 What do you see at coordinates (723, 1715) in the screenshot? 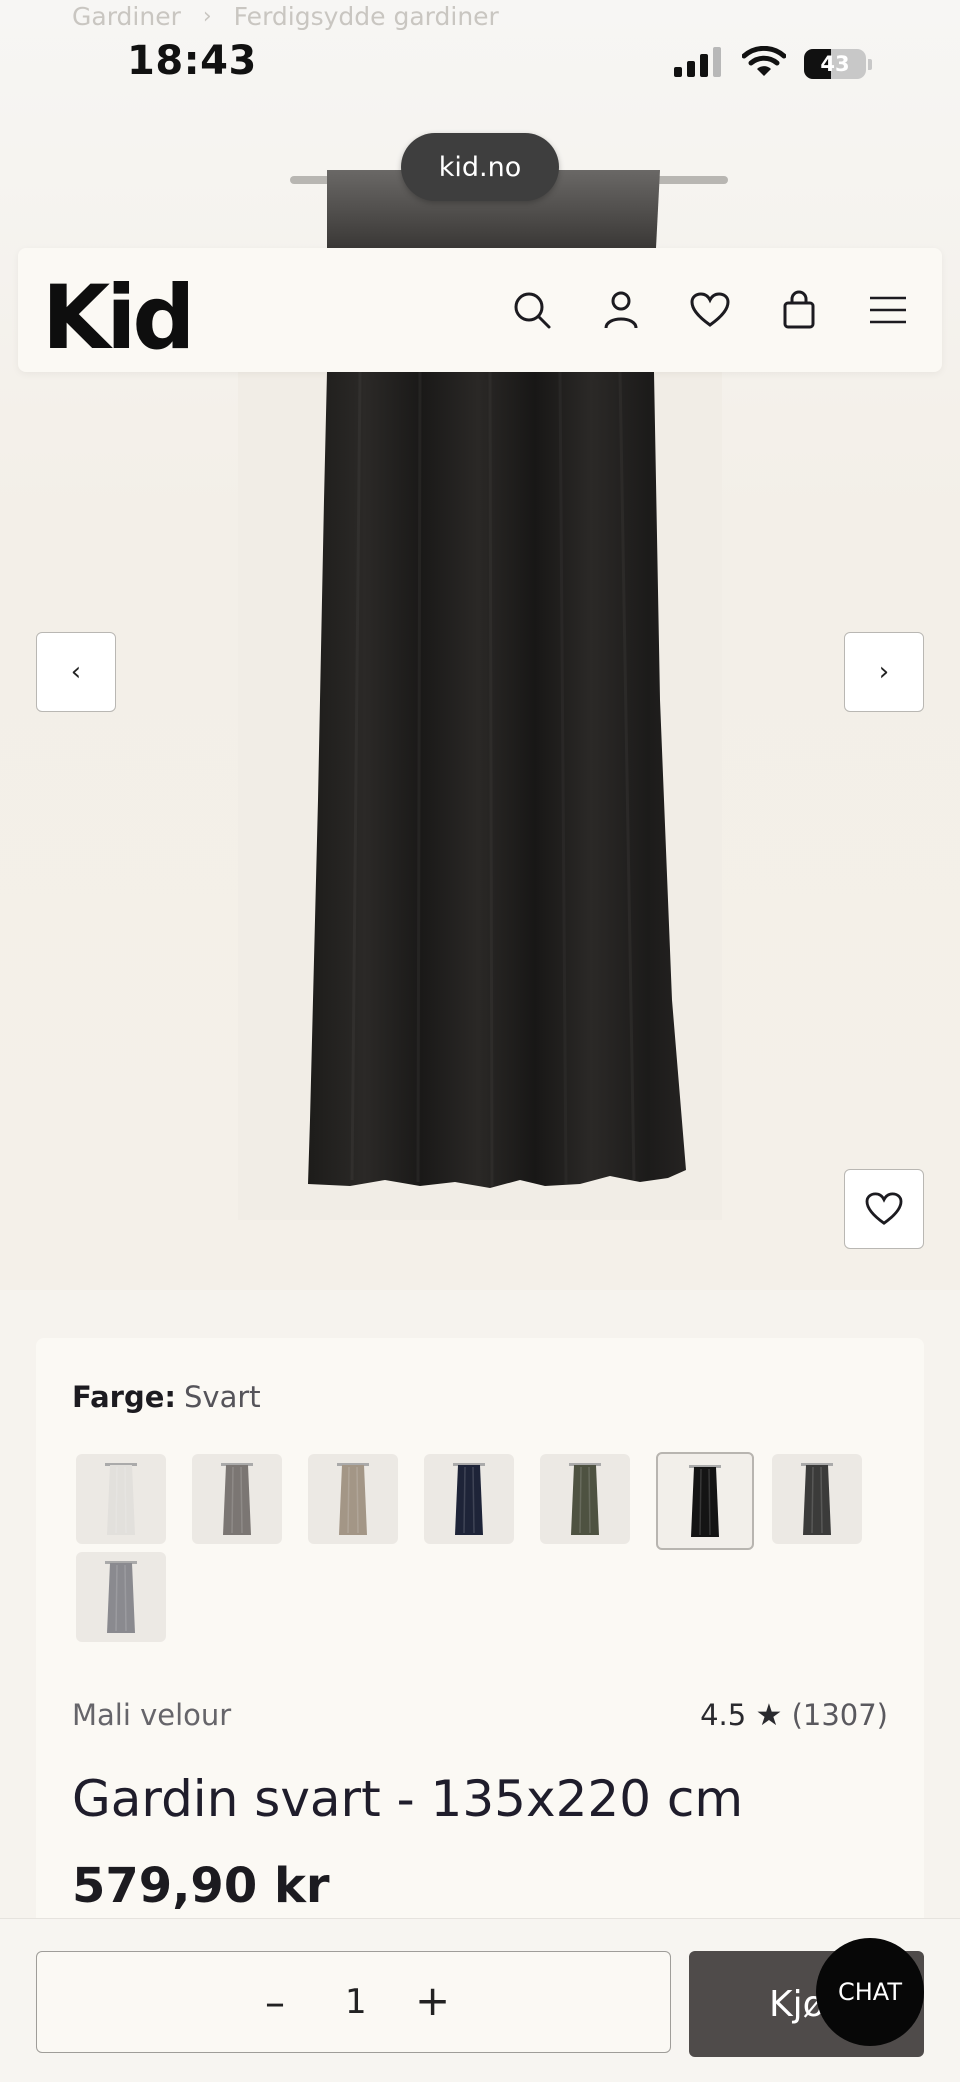
I see `rating-value: 4.5` at bounding box center [723, 1715].